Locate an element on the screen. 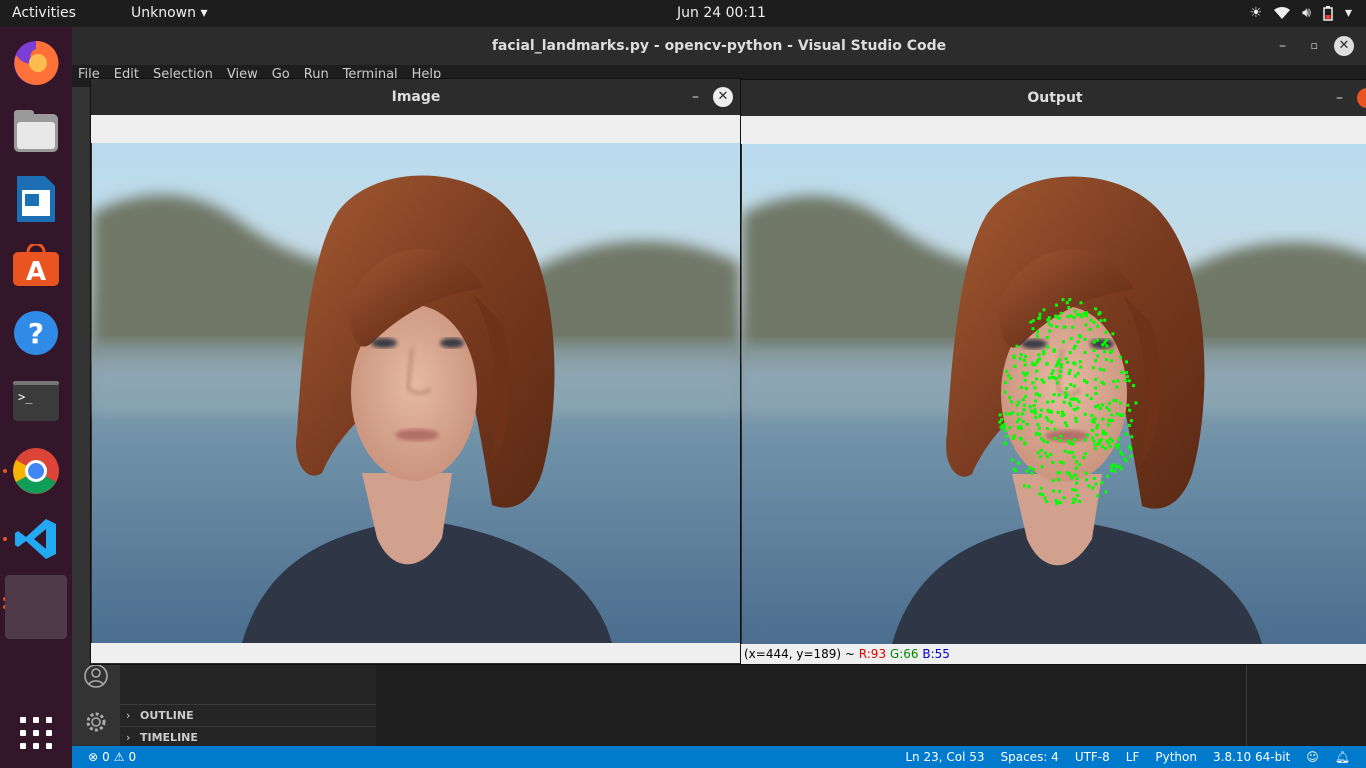  dock-chrome is located at coordinates (36, 471).